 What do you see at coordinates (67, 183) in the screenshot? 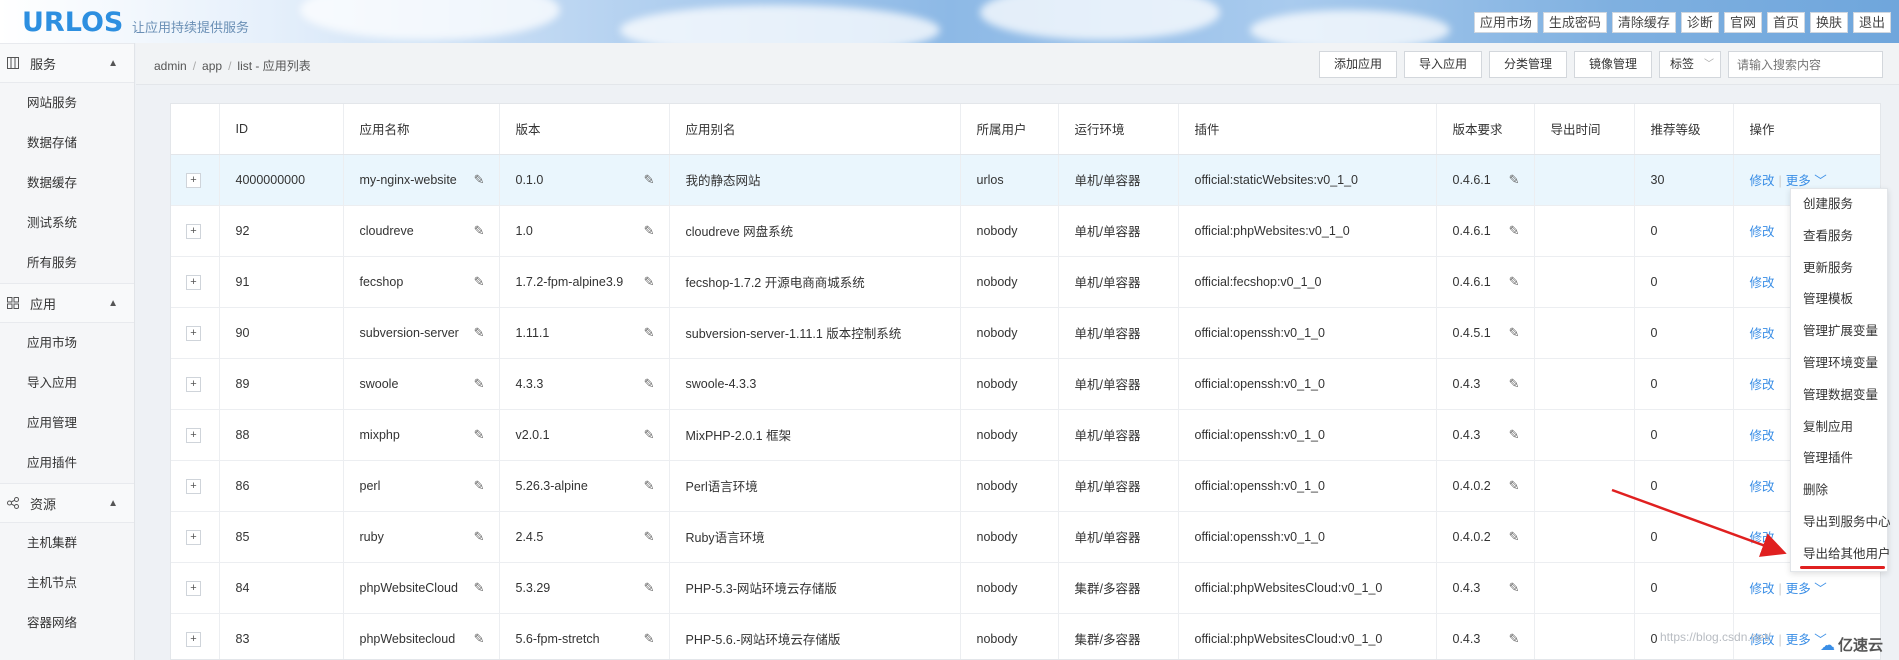
I see `sidebar-item-data-cache: 数据缓存` at bounding box center [67, 183].